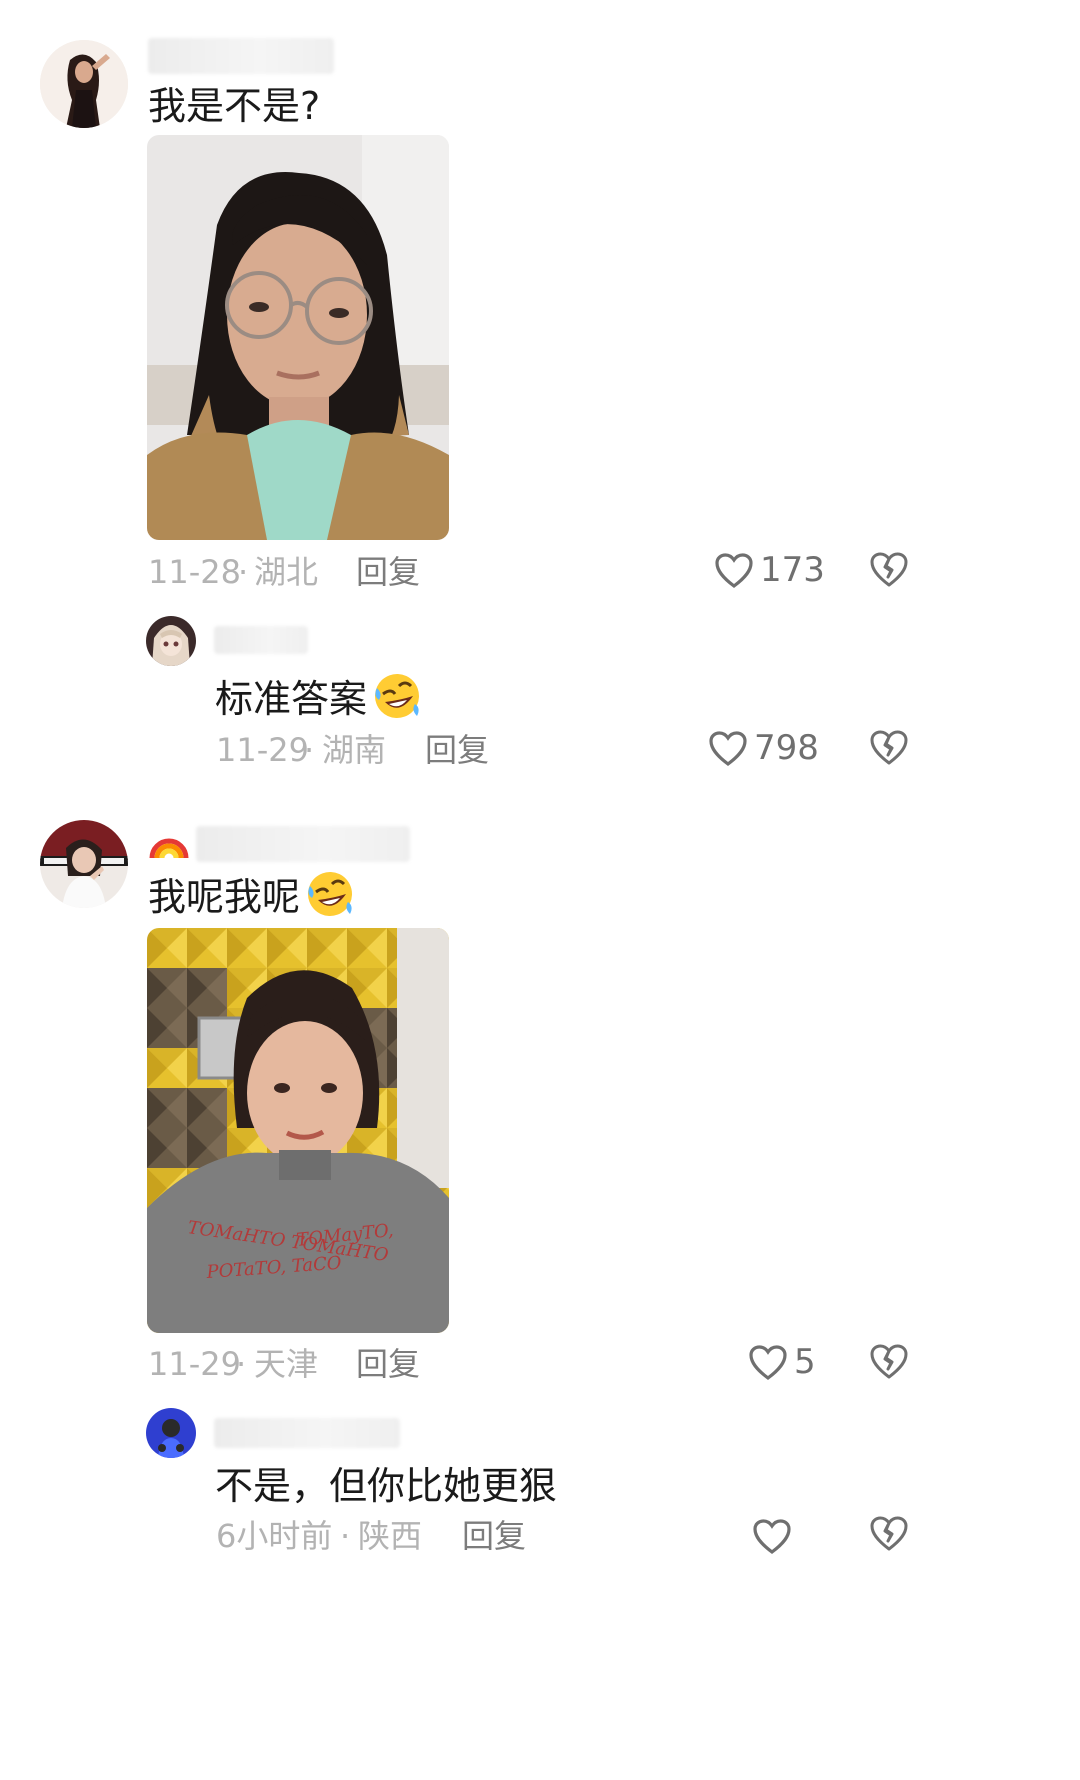  I want to click on comment-photo, so click(298, 337).